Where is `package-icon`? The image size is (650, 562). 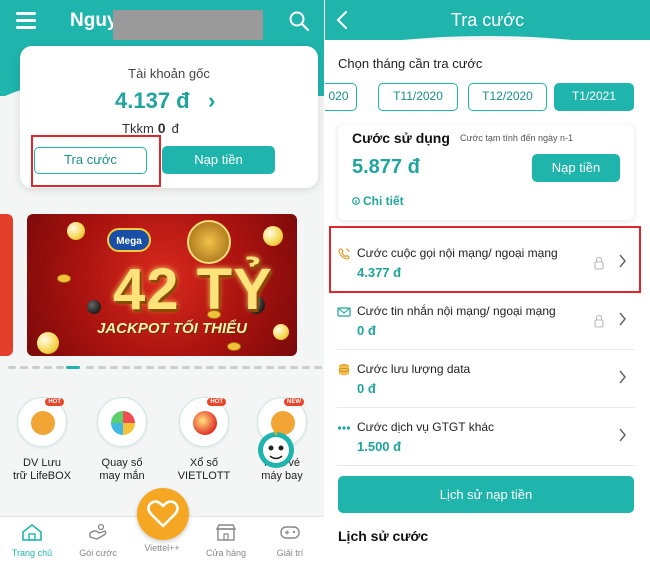 package-icon is located at coordinates (98, 531).